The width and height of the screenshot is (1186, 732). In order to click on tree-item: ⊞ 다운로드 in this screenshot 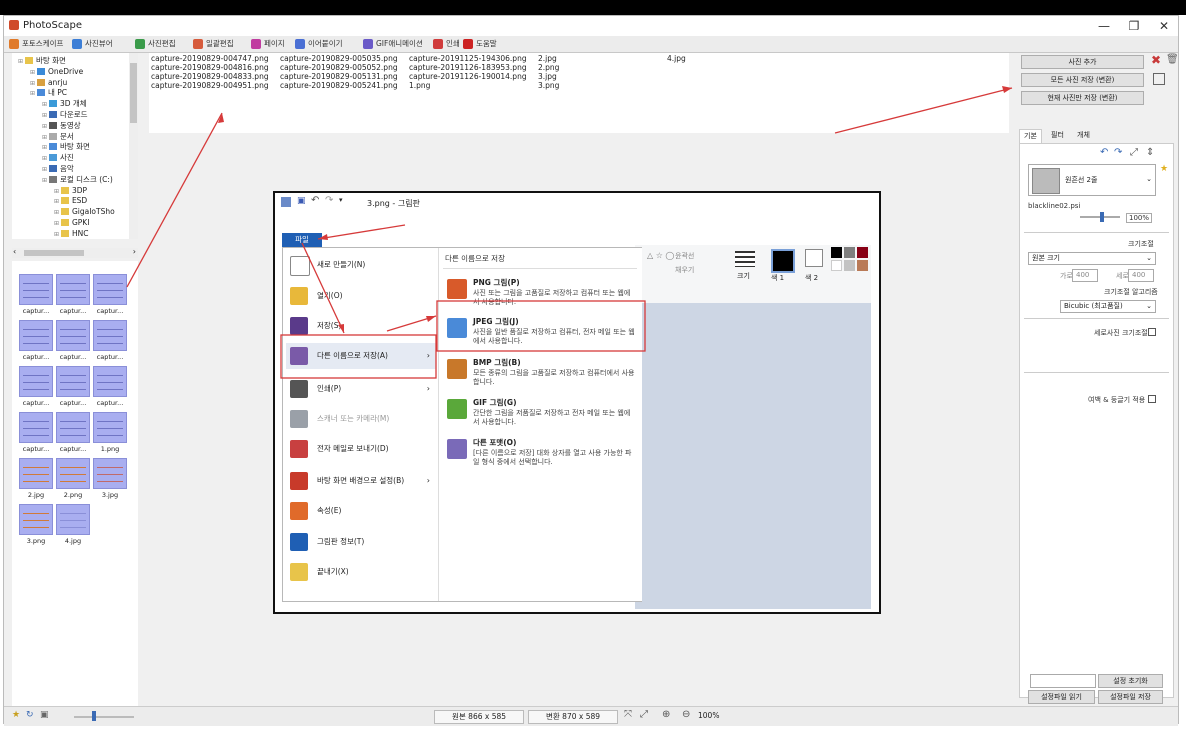, I will do `click(65, 114)`.